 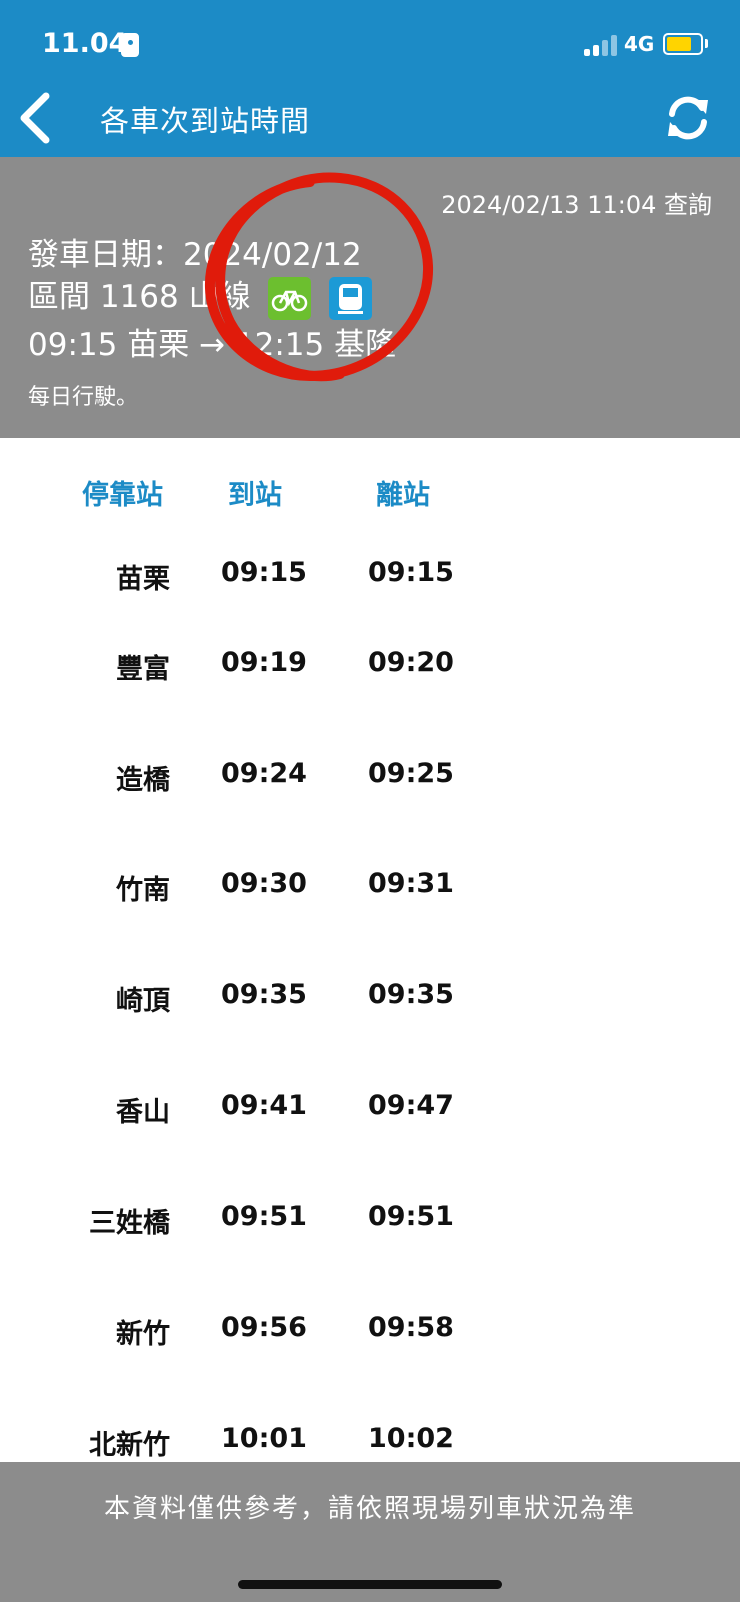 What do you see at coordinates (411, 1438) in the screenshot?
I see `depart-time: 10:02` at bounding box center [411, 1438].